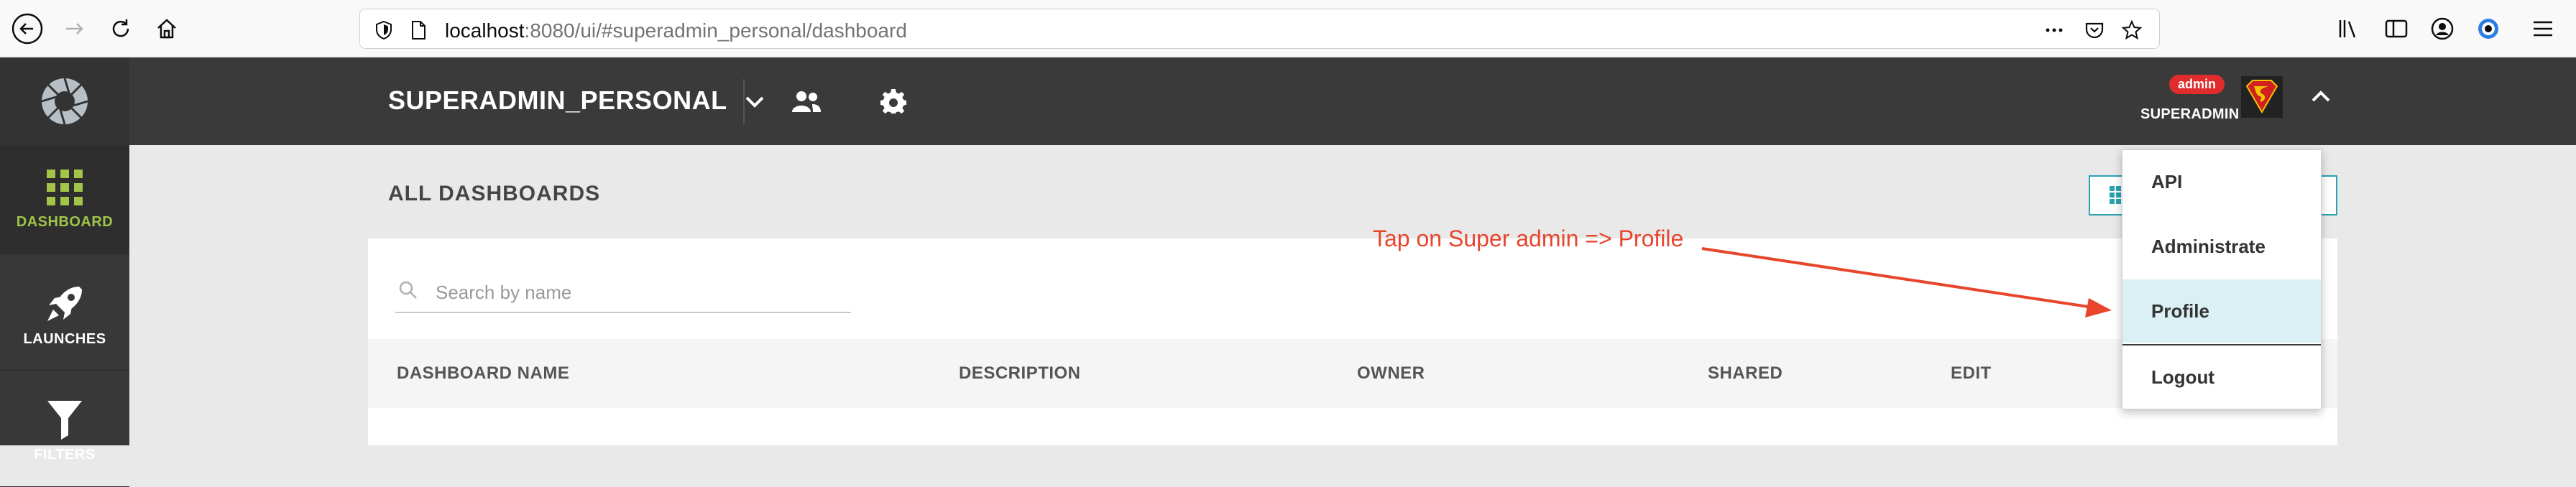 This screenshot has height=487, width=2576. I want to click on menu-item-administrate: Administrate, so click(2221, 246).